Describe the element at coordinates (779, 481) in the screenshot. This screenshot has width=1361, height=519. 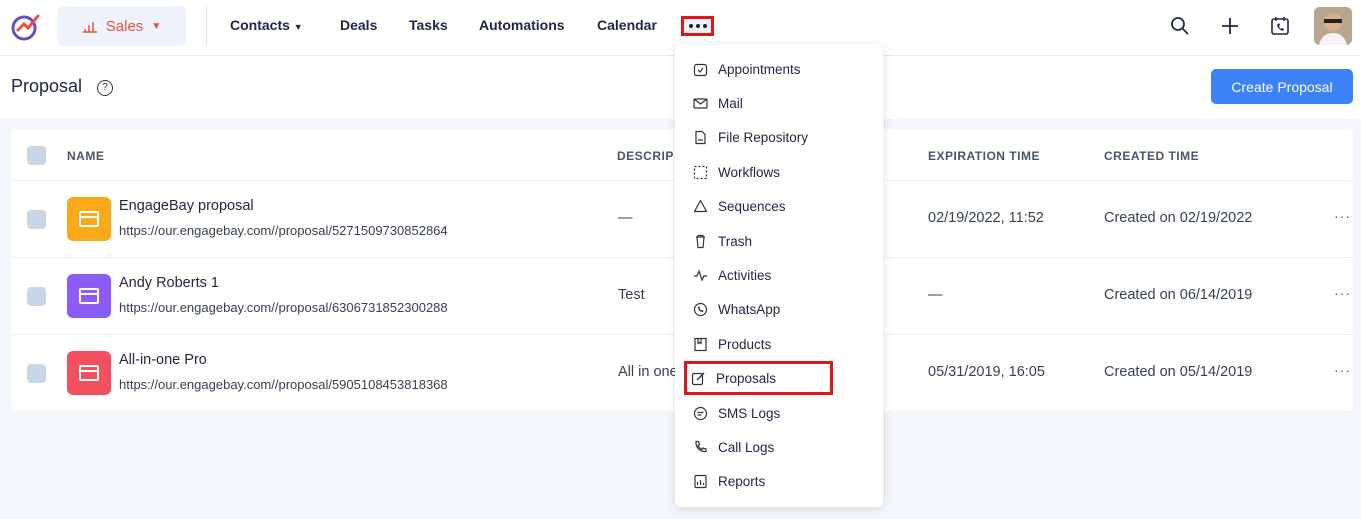
I see `menu-item-reports: Reports` at that location.